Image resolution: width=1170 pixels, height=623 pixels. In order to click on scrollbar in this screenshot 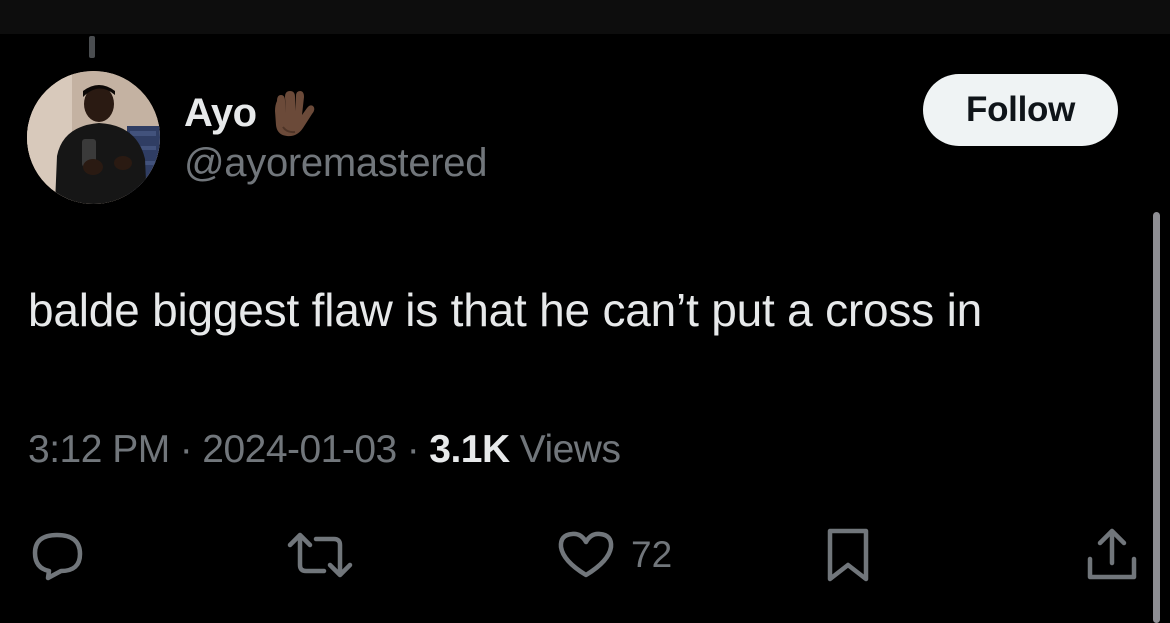, I will do `click(1156, 417)`.